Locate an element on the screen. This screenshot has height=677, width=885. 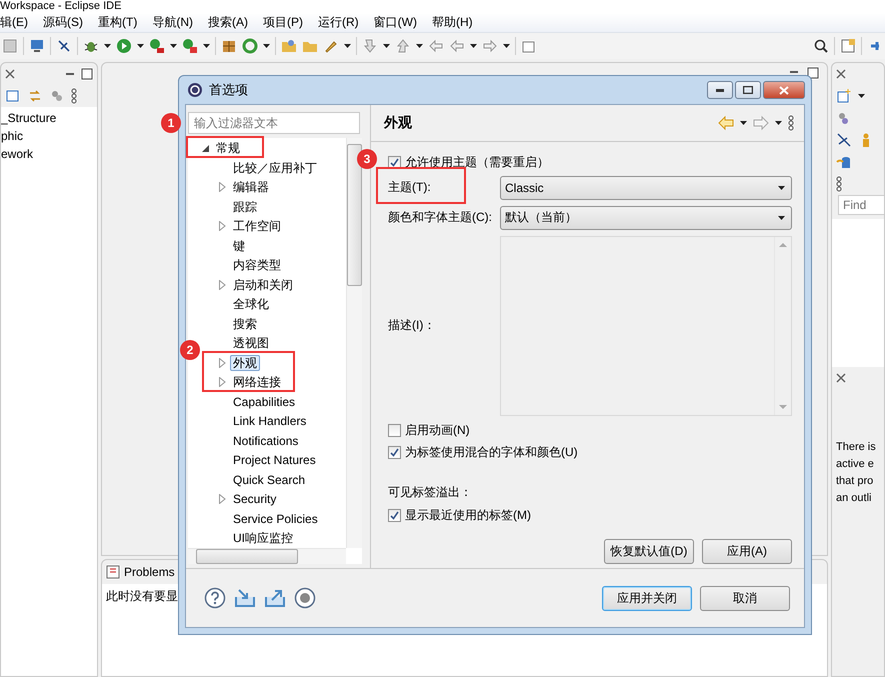
menu-item: 帮助(H) is located at coordinates (452, 22).